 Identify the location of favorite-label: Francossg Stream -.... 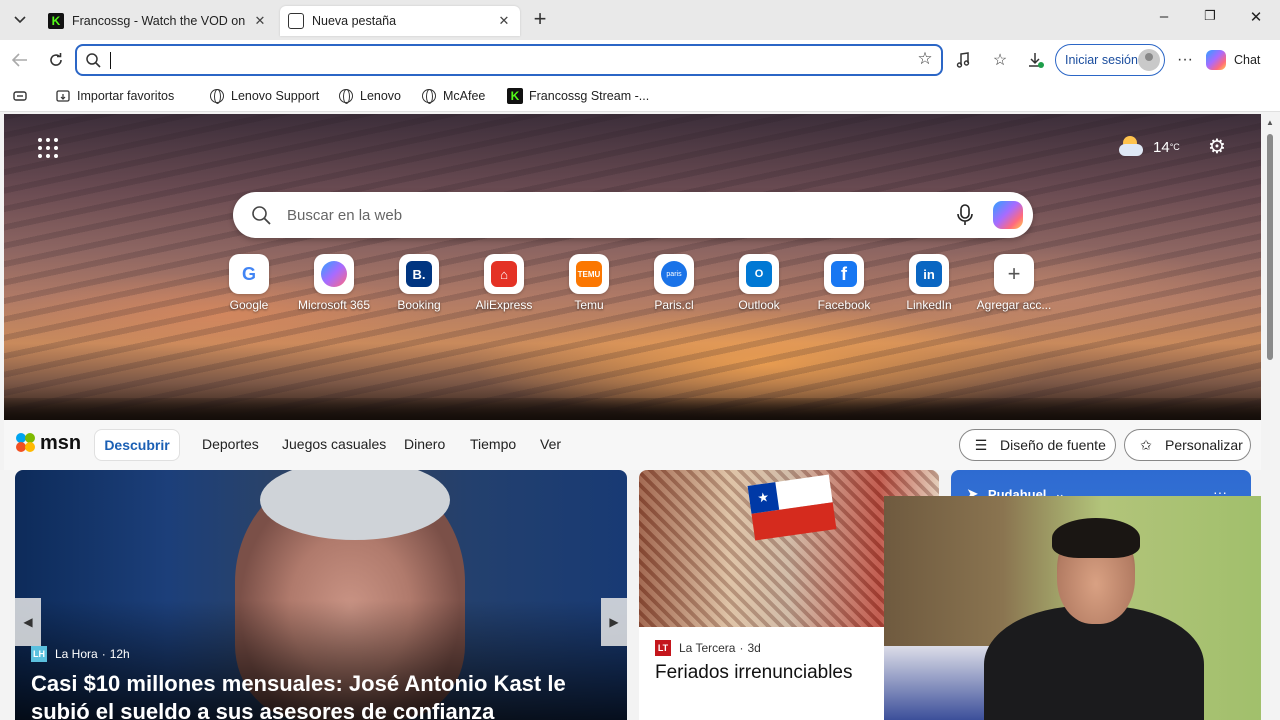
(589, 96).